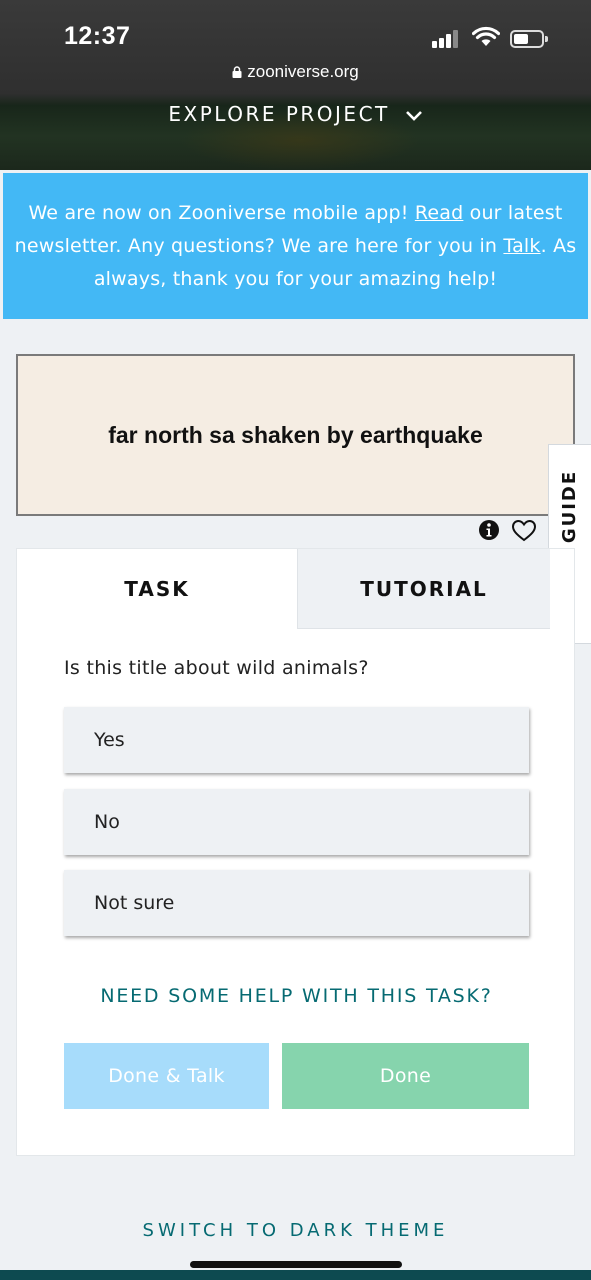 The image size is (591, 1280). Describe the element at coordinates (295, 1275) in the screenshot. I see `footer-strip` at that location.